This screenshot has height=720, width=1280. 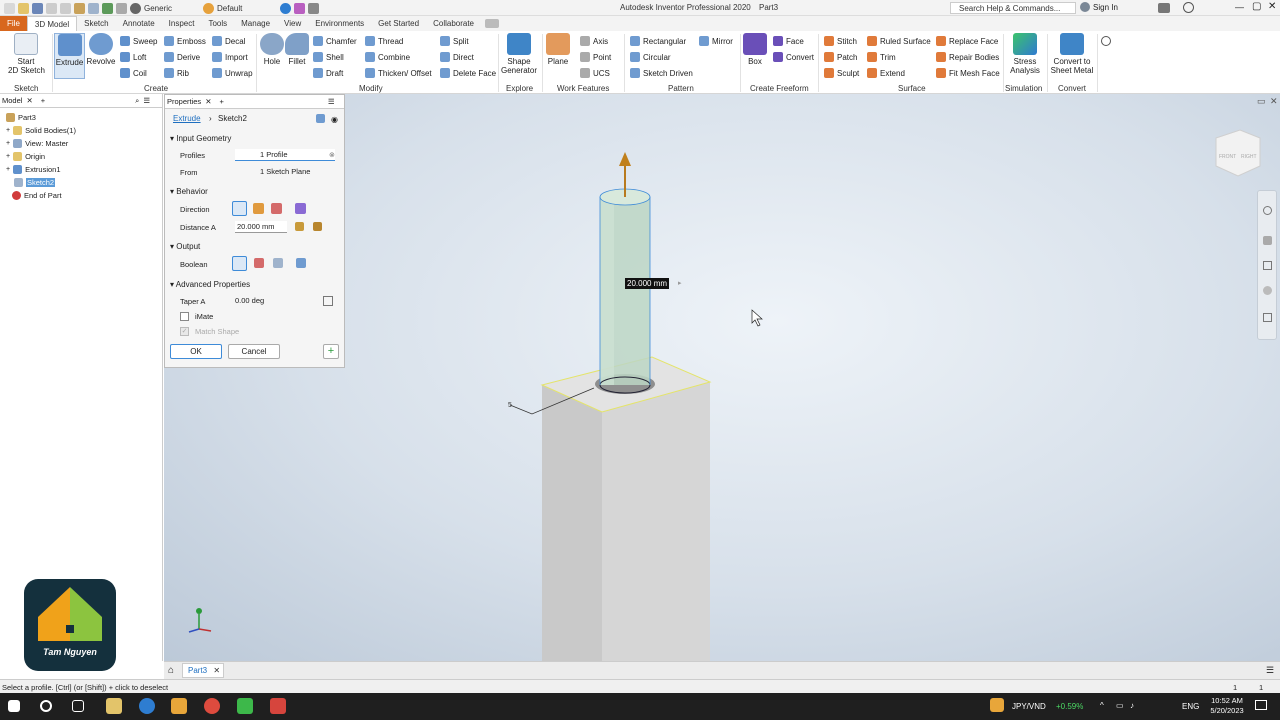 I want to click on shape-generator-button: Shape Generator, so click(x=519, y=54).